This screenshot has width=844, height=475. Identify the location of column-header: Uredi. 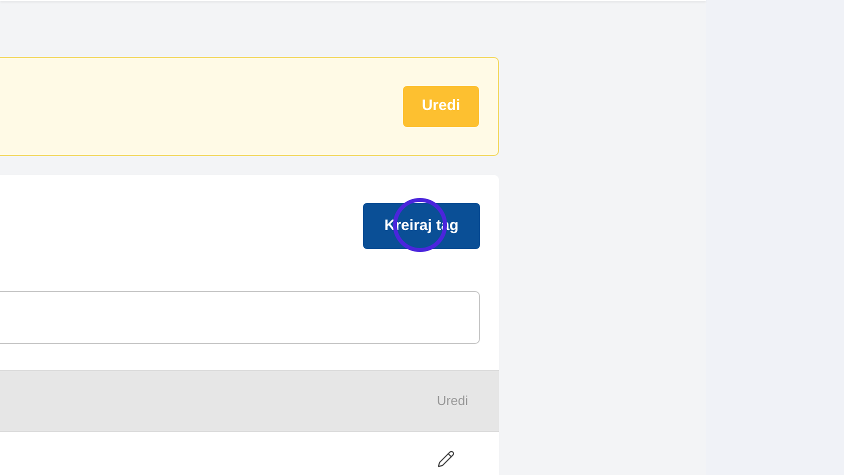
(452, 401).